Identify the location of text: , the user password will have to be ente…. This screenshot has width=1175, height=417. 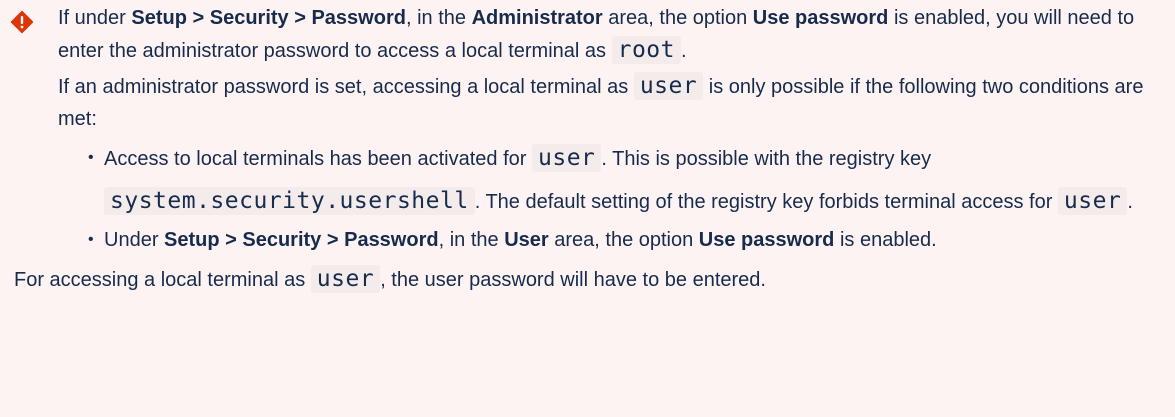
(573, 280).